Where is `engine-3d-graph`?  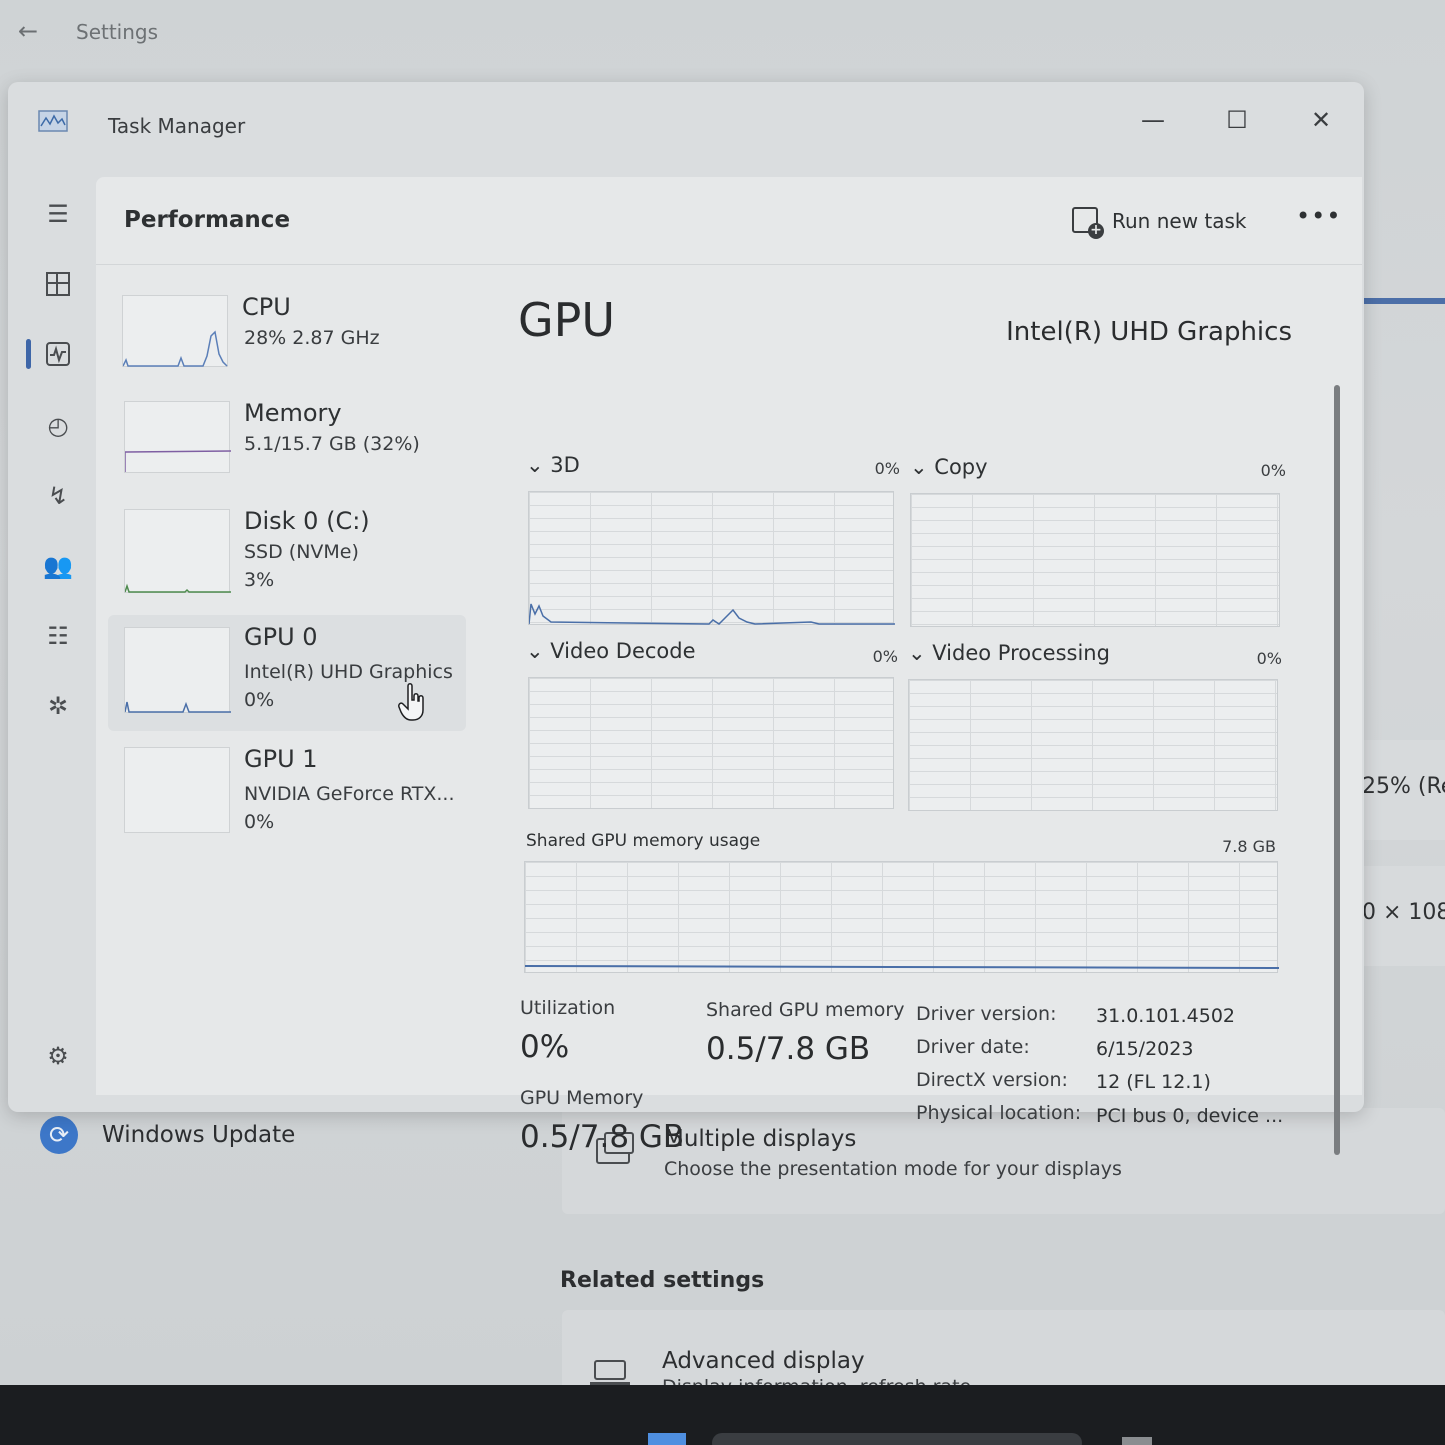 engine-3d-graph is located at coordinates (711, 558).